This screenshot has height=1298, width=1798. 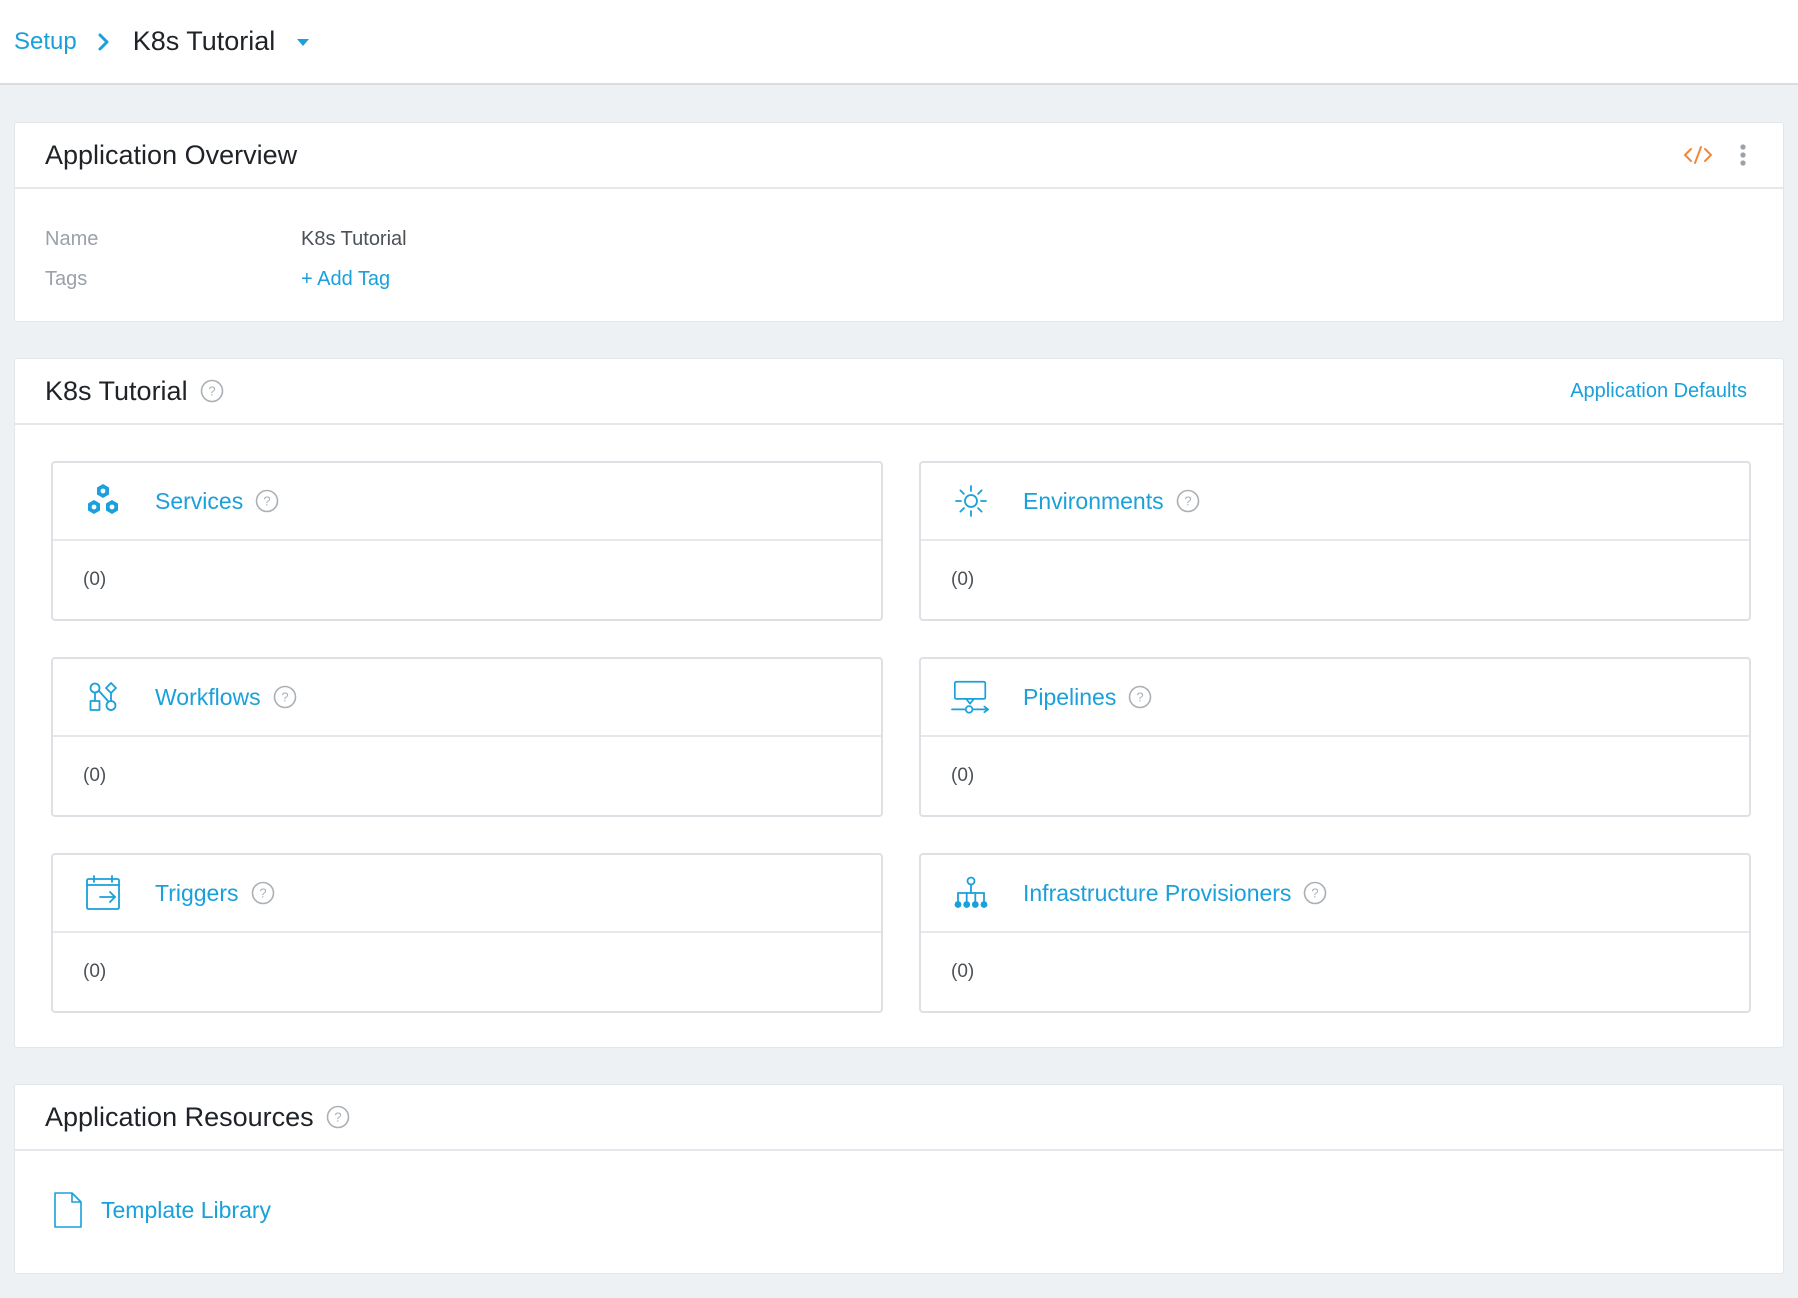 What do you see at coordinates (1715, 155) in the screenshot?
I see `overview-actions` at bounding box center [1715, 155].